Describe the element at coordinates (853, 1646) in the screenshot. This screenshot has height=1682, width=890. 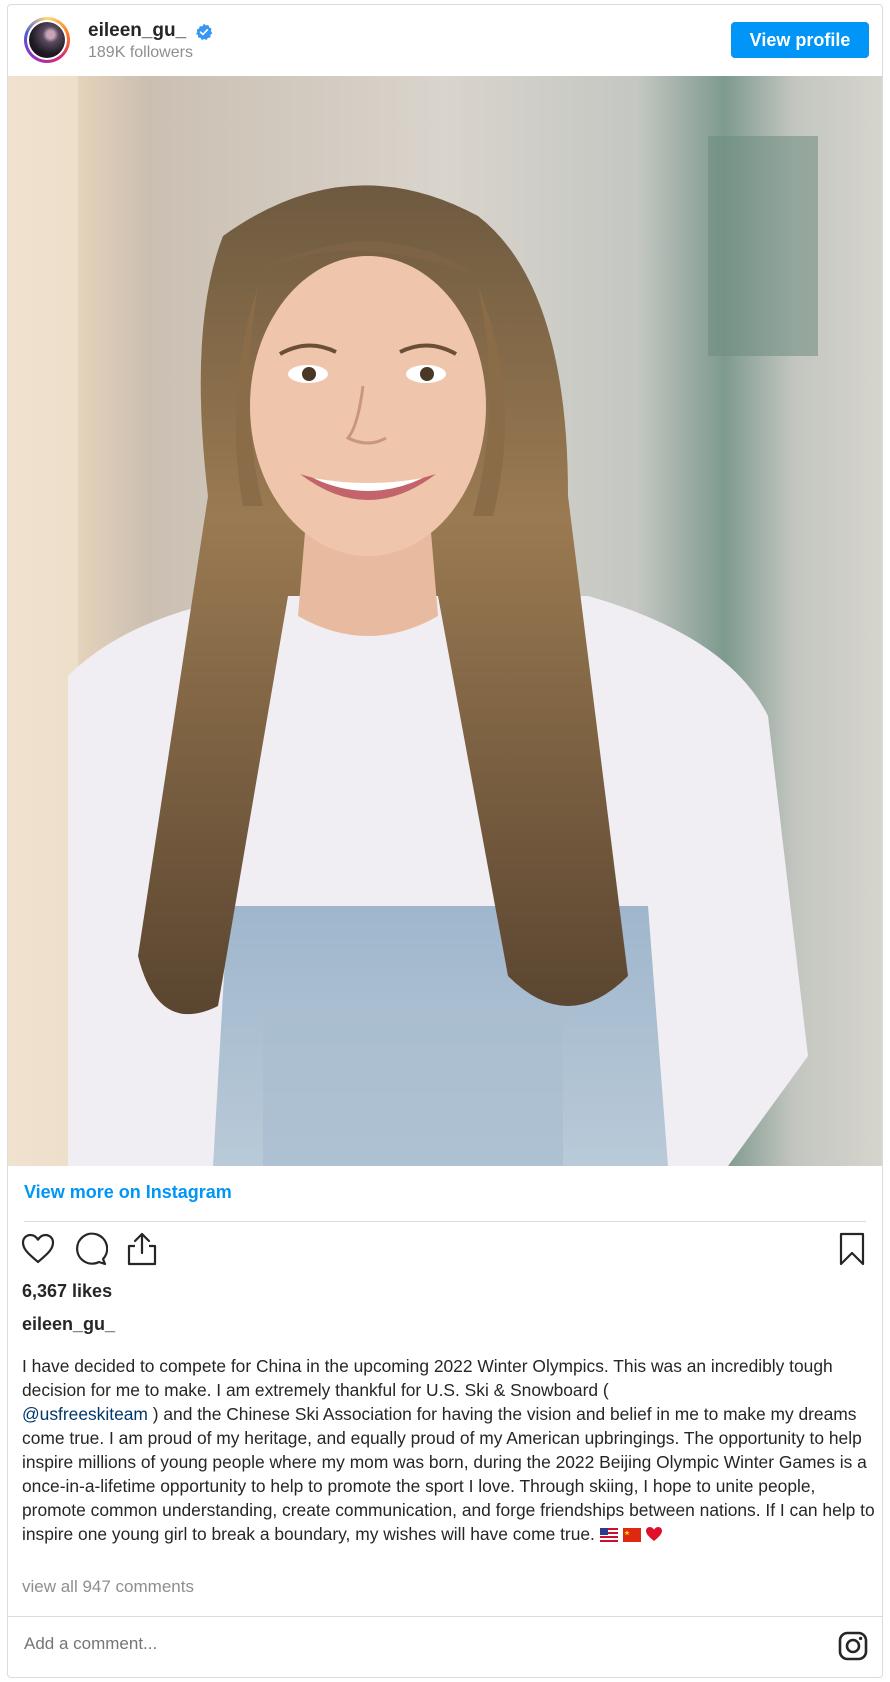
I see `instagram-logo-icon` at that location.